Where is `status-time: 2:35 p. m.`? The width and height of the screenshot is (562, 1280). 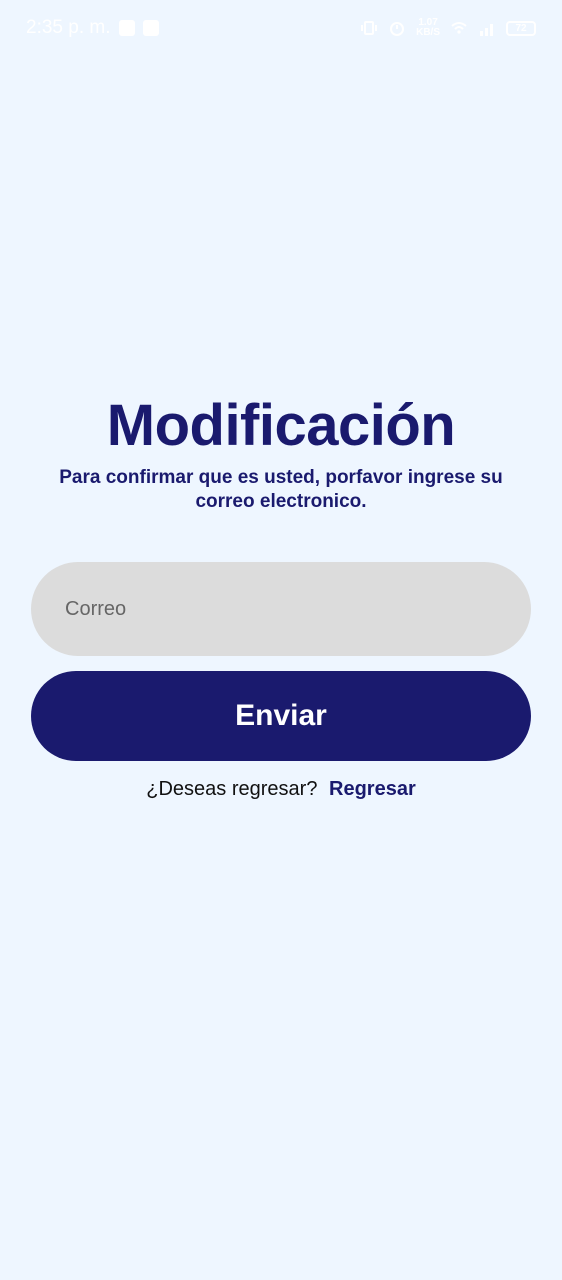
status-time: 2:35 p. m. is located at coordinates (68, 27).